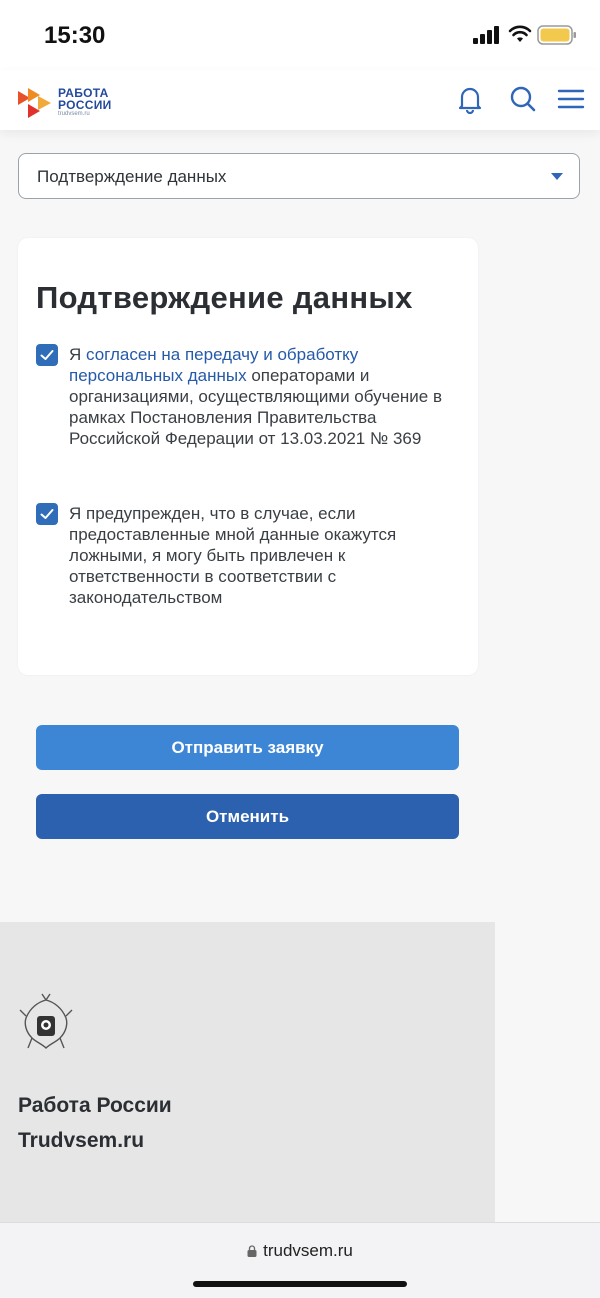 The height and width of the screenshot is (1298, 600). Describe the element at coordinates (247, 747) in the screenshot. I see `submit-application-button: Отправить заявку` at that location.